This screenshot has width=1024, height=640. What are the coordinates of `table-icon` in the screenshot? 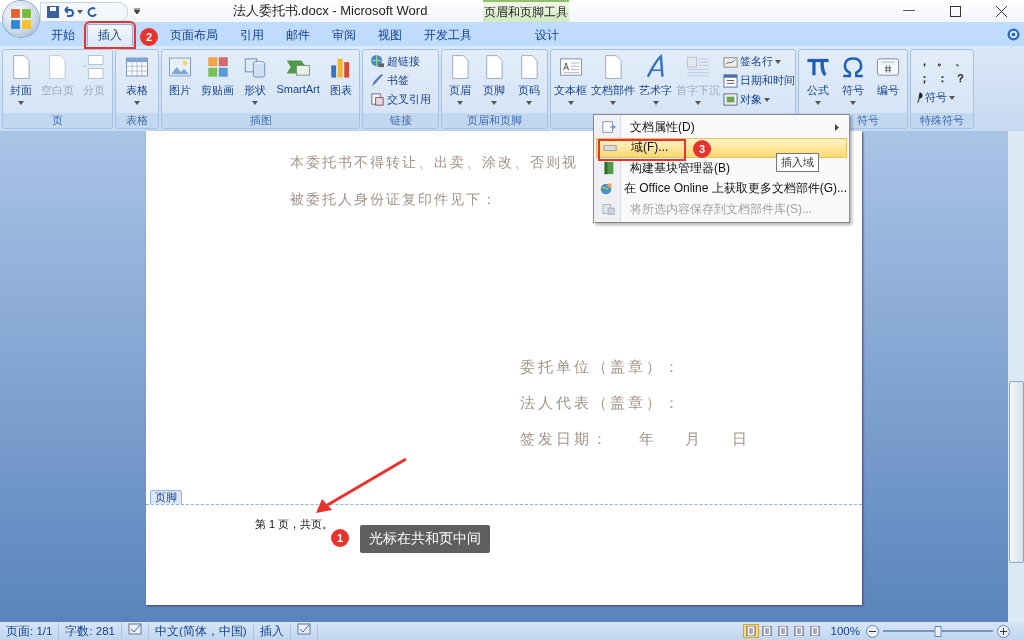 It's located at (137, 67).